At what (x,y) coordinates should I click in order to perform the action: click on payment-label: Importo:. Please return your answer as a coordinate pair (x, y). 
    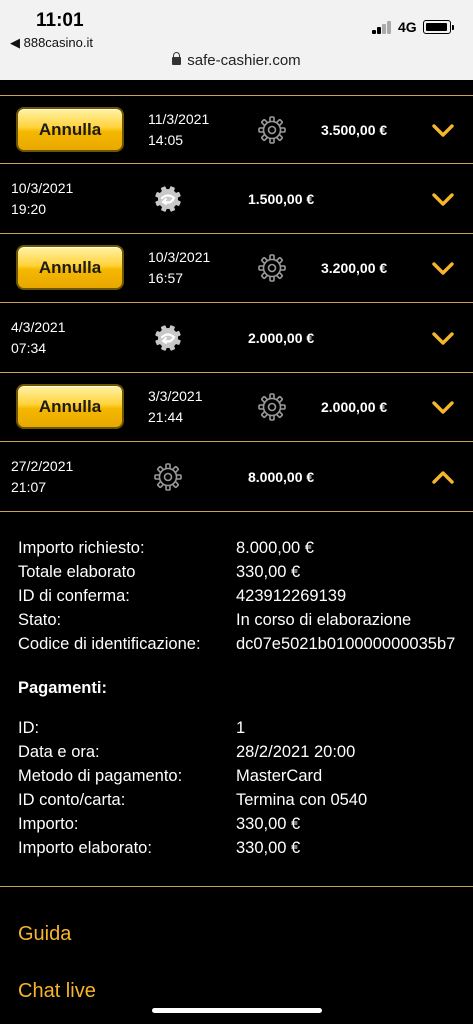
    Looking at the image, I should click on (48, 824).